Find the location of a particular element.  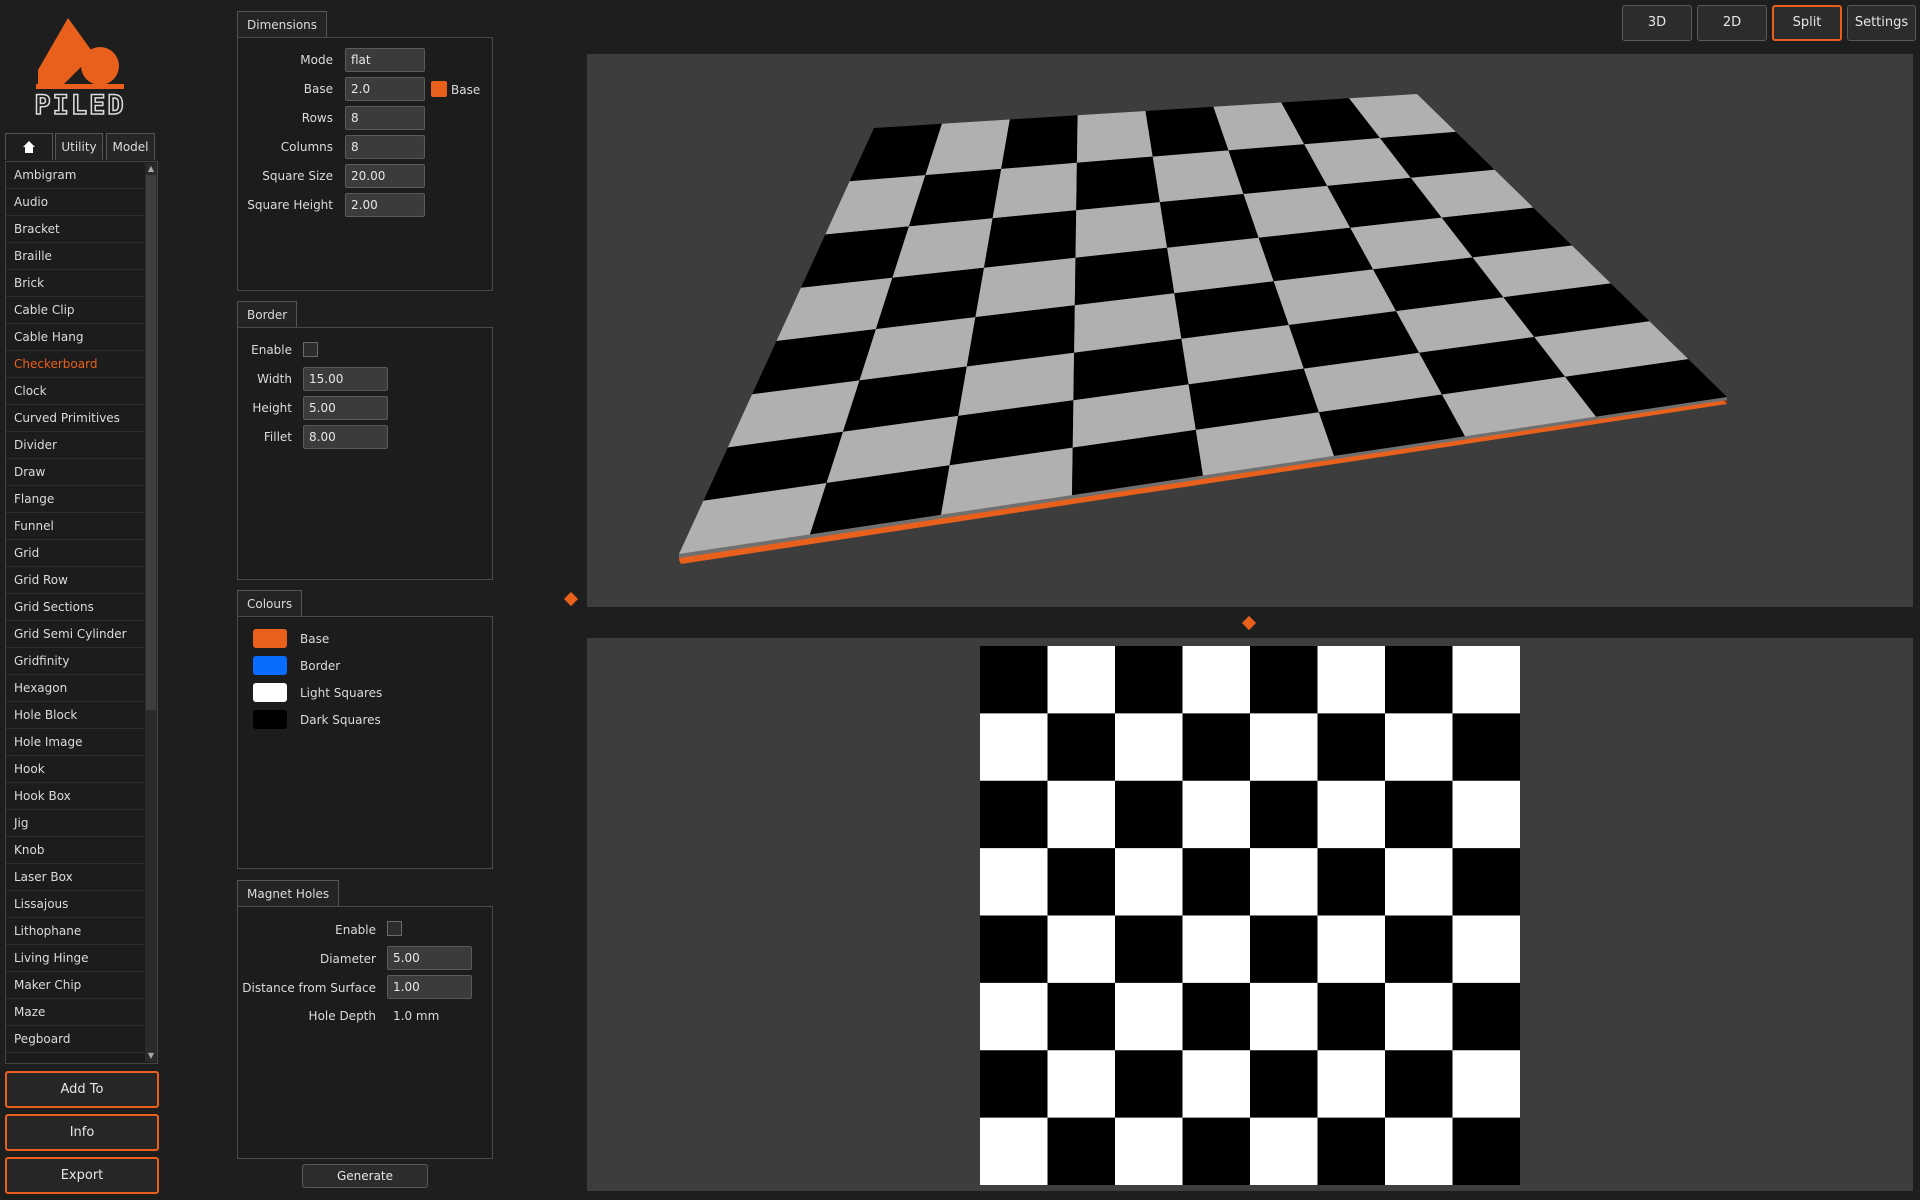

square-height-label: Square Height is located at coordinates (290, 205).